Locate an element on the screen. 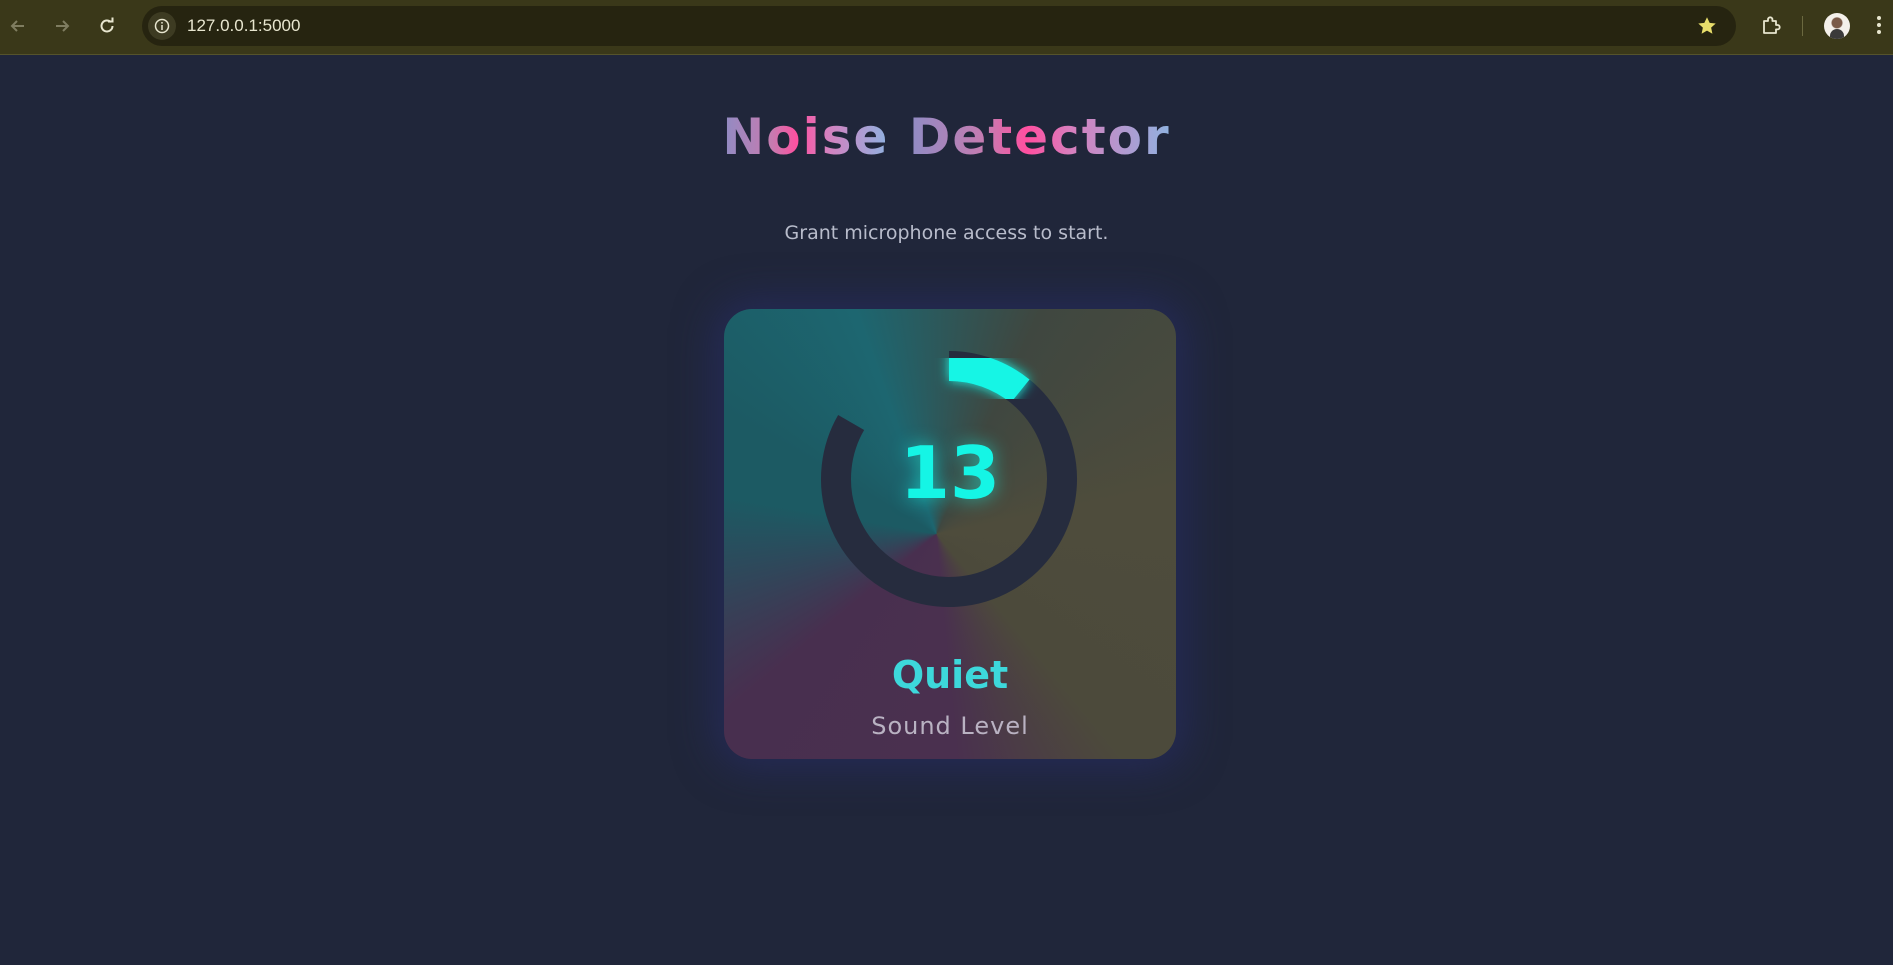 The height and width of the screenshot is (965, 1893). title-word-noise: Noise is located at coordinates (806, 137).